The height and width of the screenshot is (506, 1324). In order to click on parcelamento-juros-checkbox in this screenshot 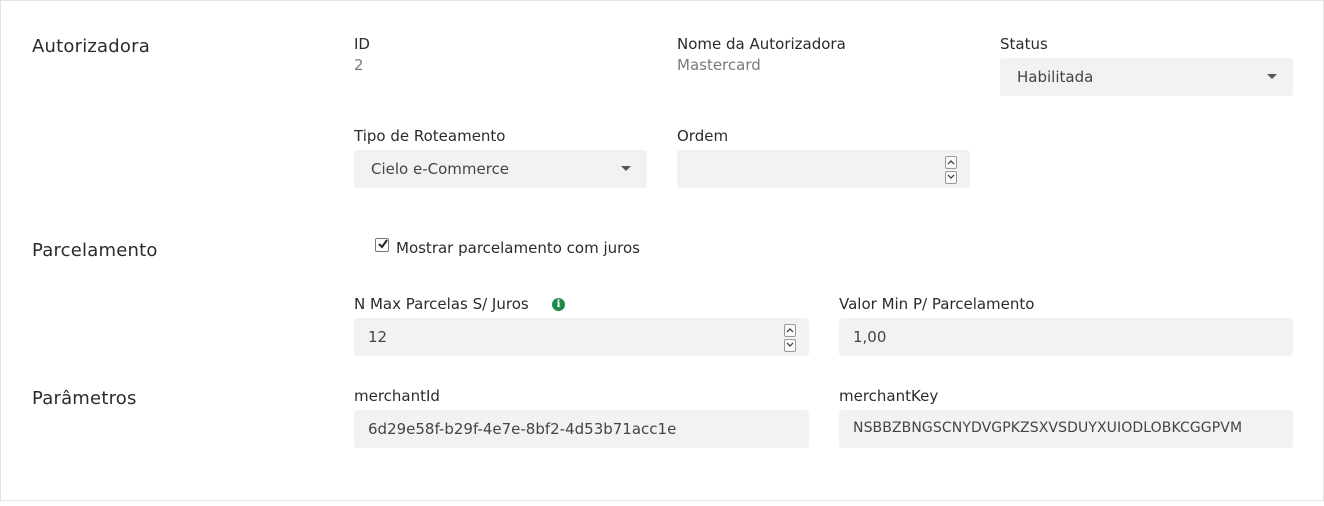, I will do `click(382, 245)`.